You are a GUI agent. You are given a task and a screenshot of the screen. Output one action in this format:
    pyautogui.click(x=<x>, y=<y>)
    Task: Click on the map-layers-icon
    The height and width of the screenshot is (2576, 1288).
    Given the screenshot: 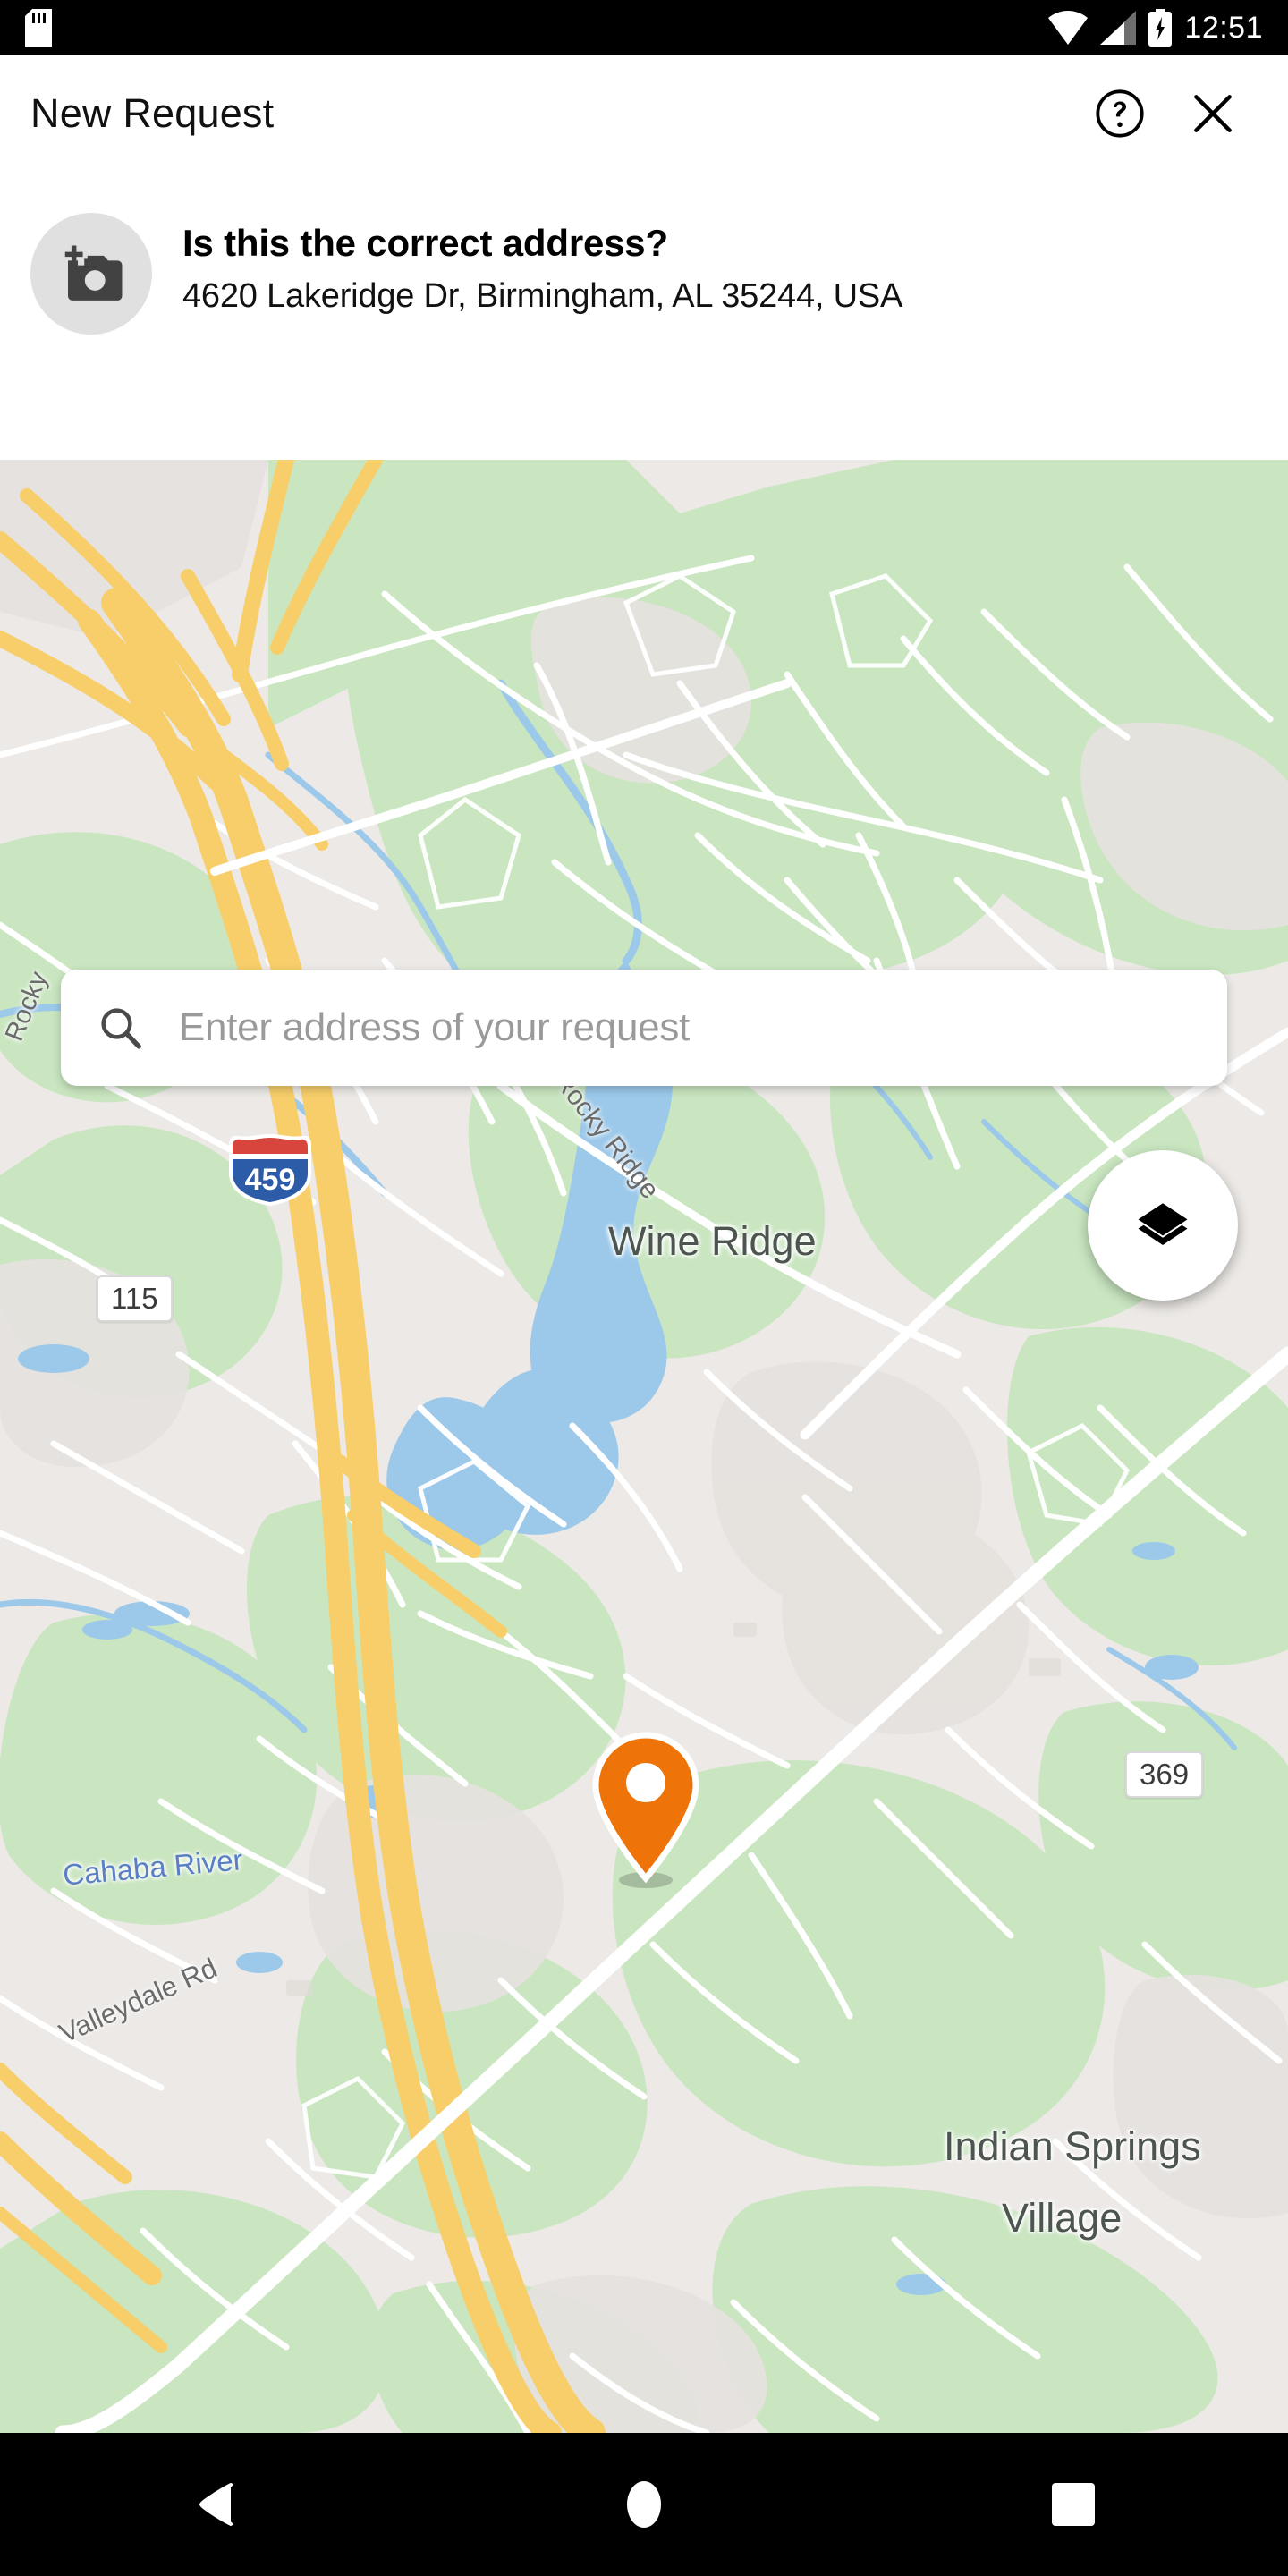 What is the action you would take?
    pyautogui.click(x=1162, y=1225)
    